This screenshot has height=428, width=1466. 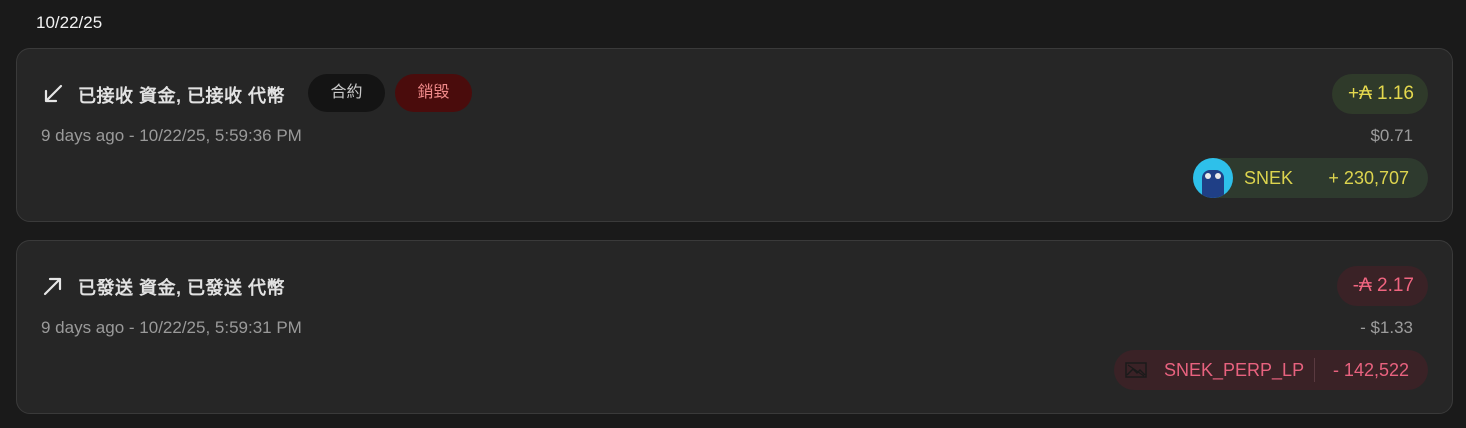 What do you see at coordinates (52, 286) in the screenshot?
I see `arrow-up-right-icon` at bounding box center [52, 286].